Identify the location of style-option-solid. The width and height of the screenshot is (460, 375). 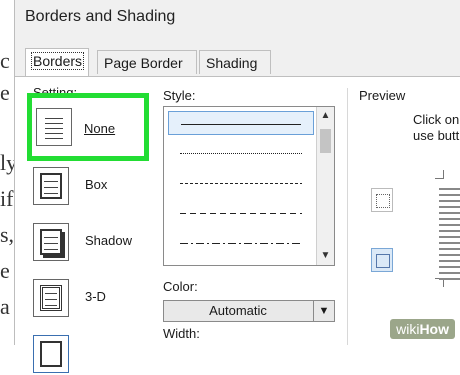
(241, 123).